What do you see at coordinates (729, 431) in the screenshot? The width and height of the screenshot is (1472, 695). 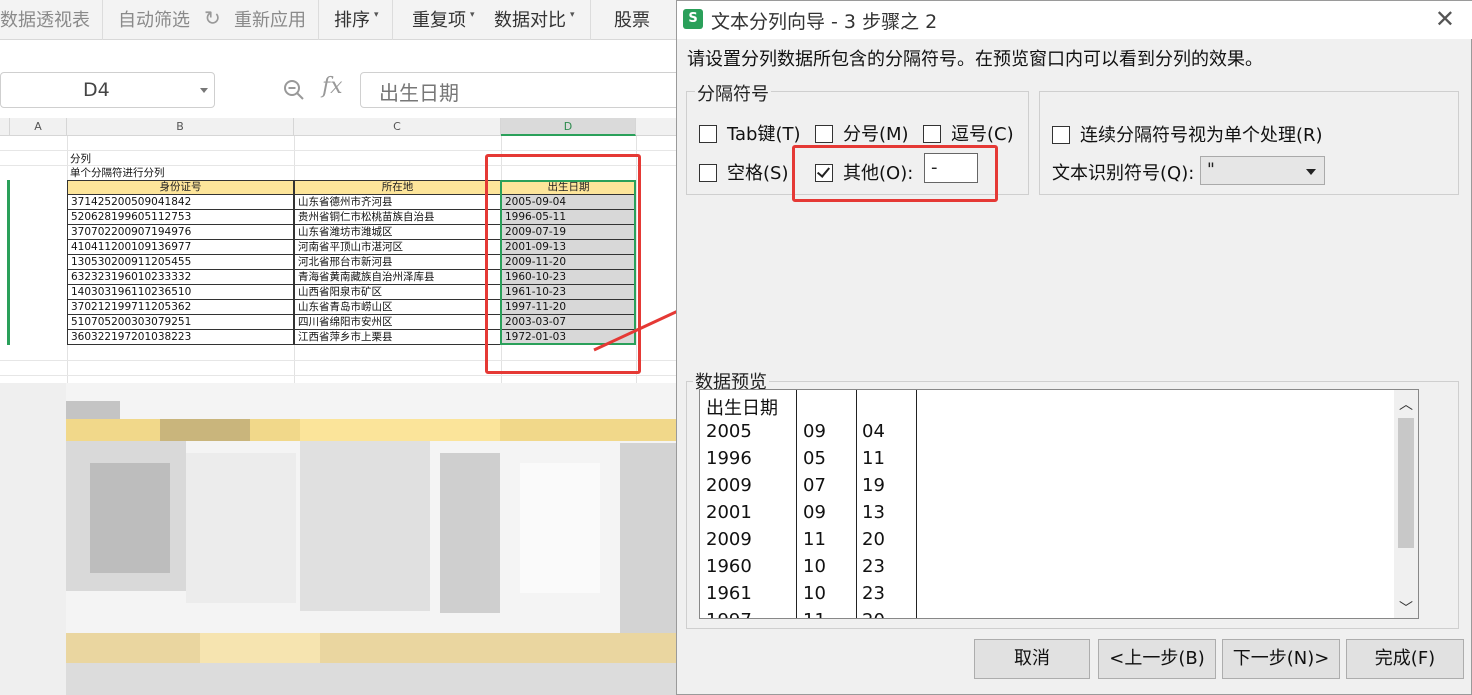 I see `preview-cell: 2005` at bounding box center [729, 431].